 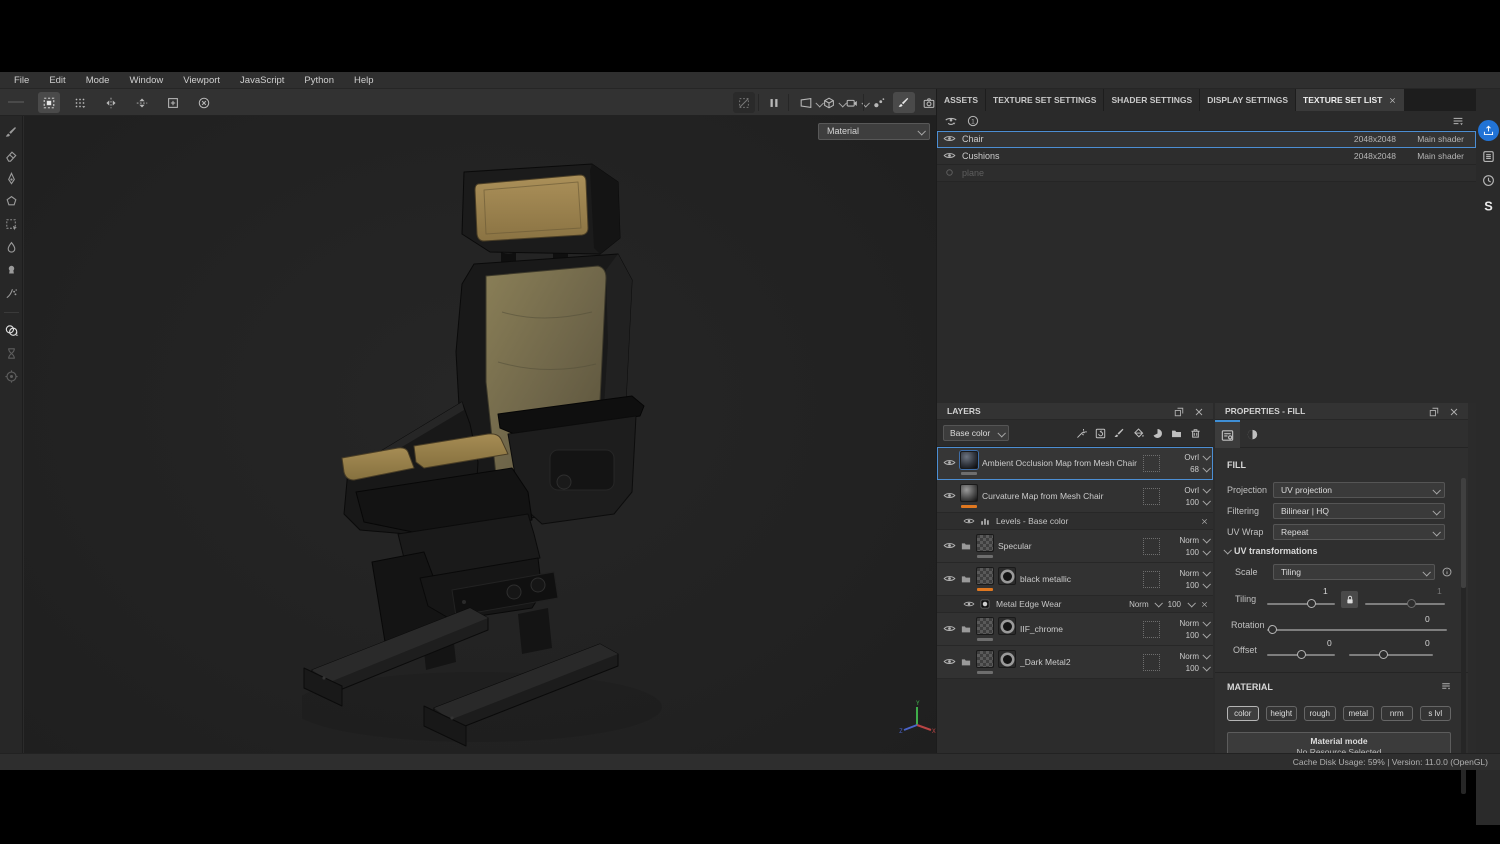 I want to click on channel-button-s-lvl: s lvl, so click(x=1435, y=713).